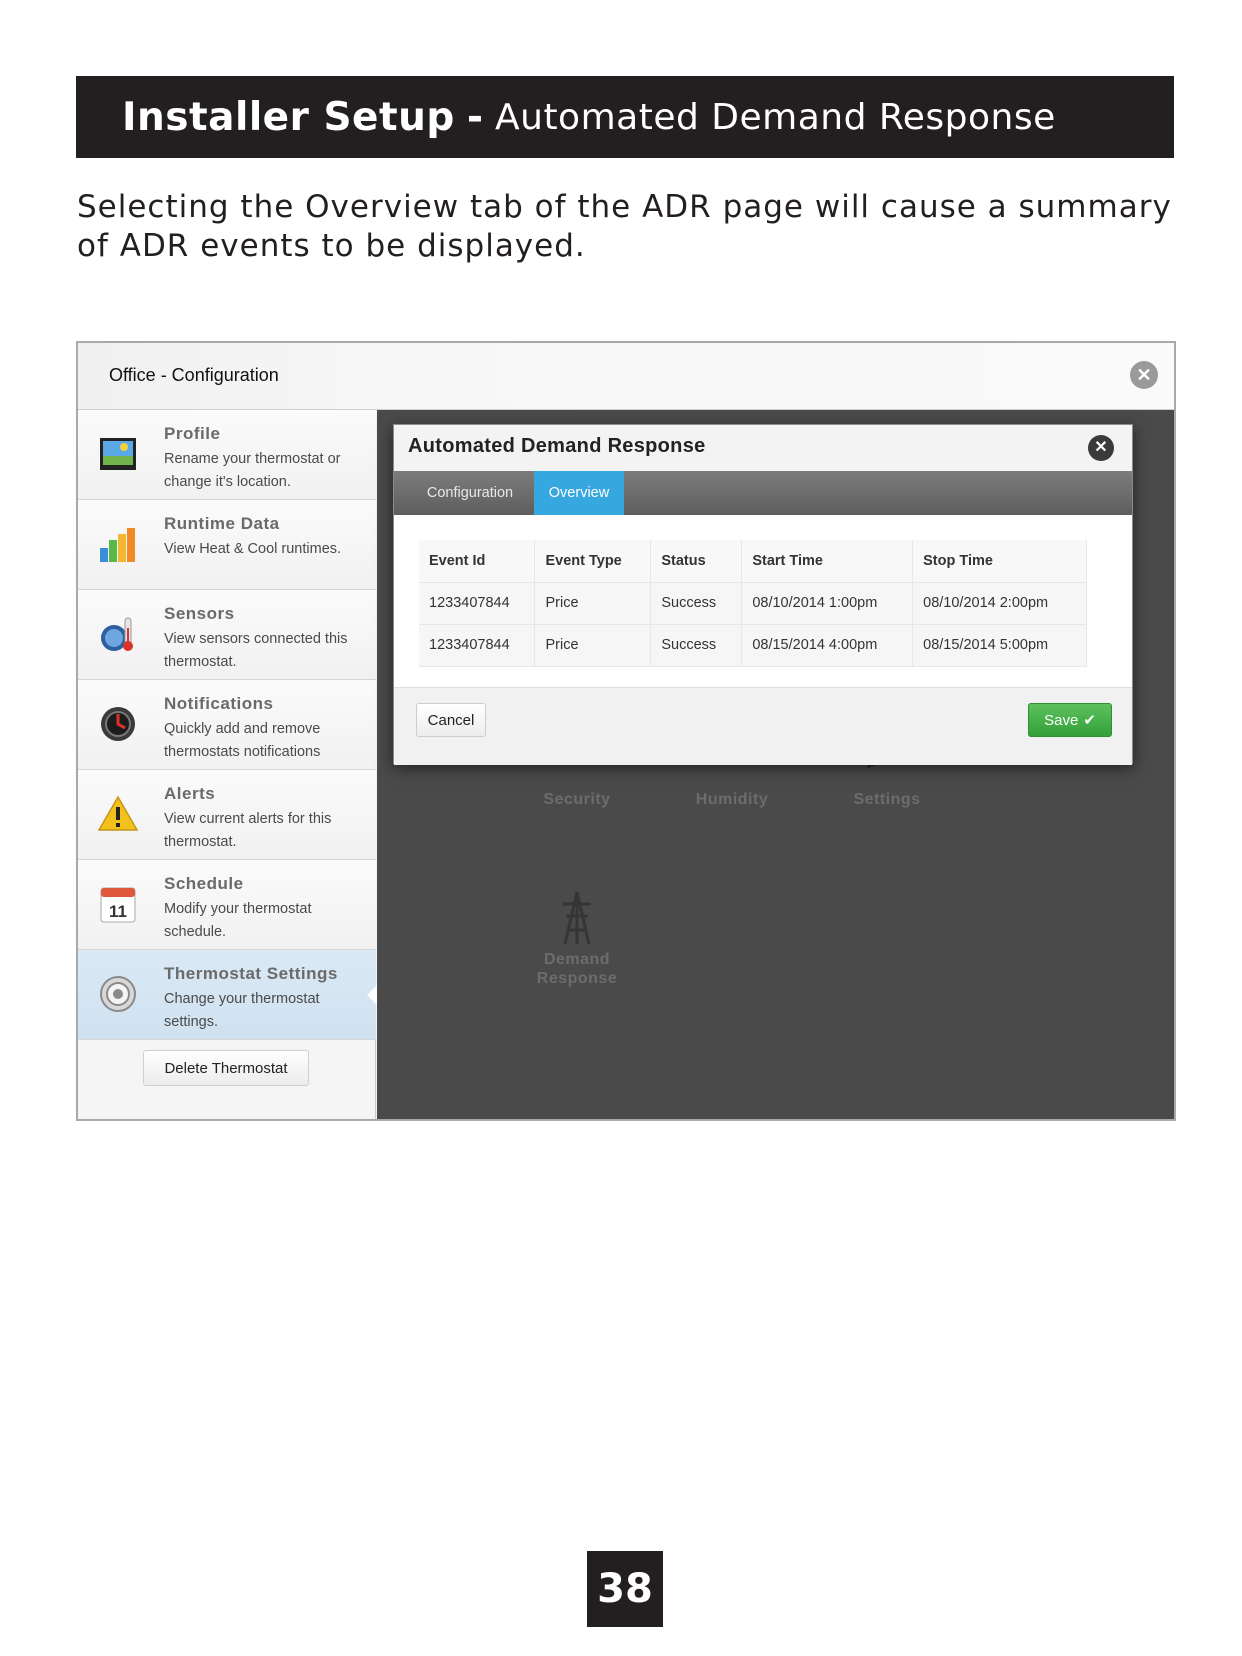 The height and width of the screenshot is (1656, 1242). Describe the element at coordinates (199, 613) in the screenshot. I see `sidebar-item-title: Sensors` at that location.